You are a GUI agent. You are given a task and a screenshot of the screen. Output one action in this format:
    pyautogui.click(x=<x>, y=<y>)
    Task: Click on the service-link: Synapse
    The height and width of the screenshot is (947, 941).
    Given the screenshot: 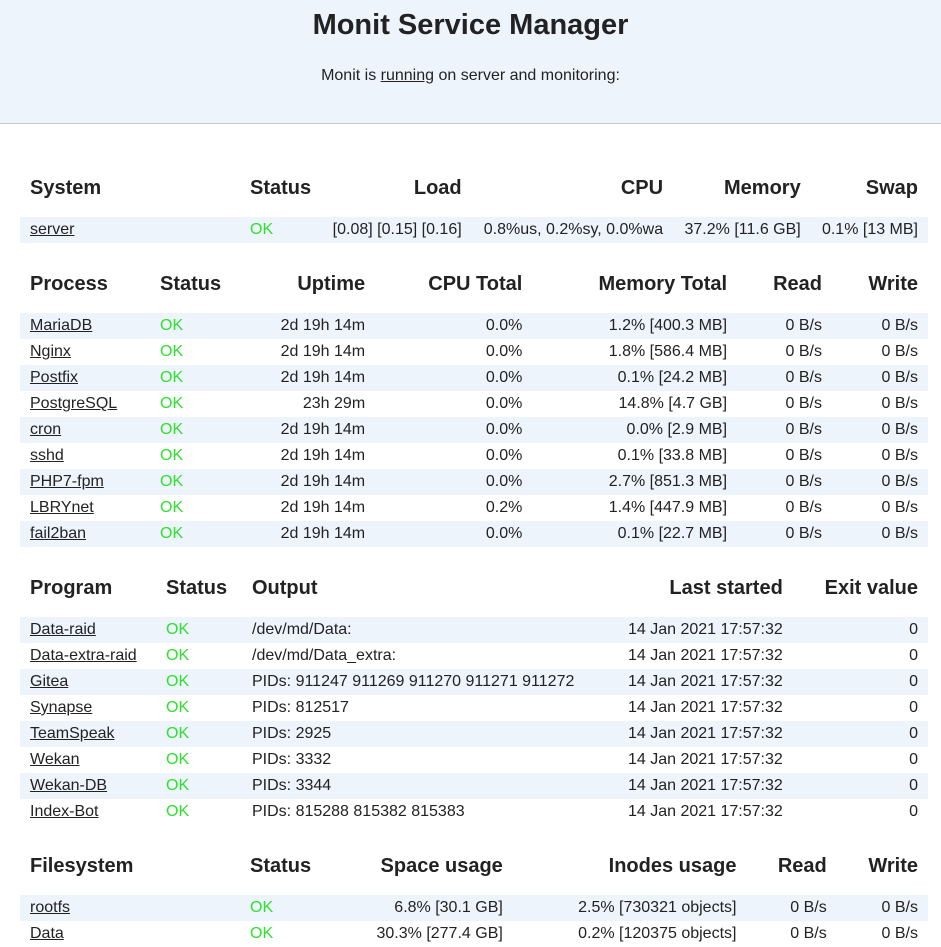 What is the action you would take?
    pyautogui.click(x=61, y=707)
    